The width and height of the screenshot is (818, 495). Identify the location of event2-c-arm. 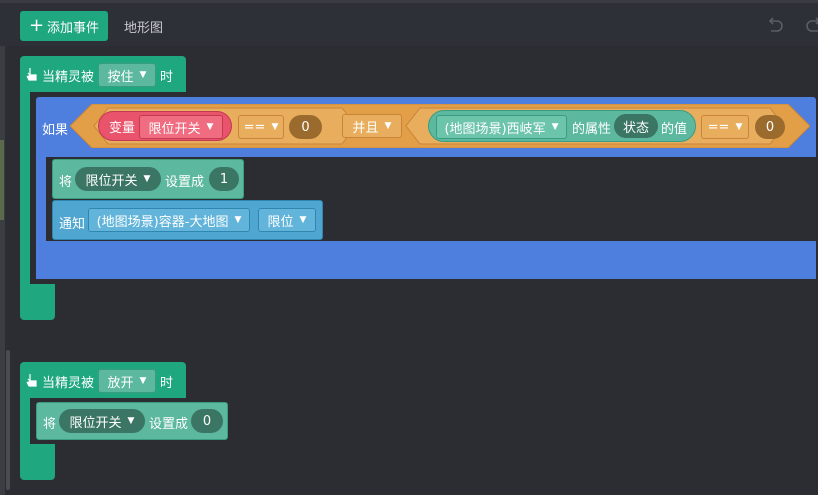
(25, 421).